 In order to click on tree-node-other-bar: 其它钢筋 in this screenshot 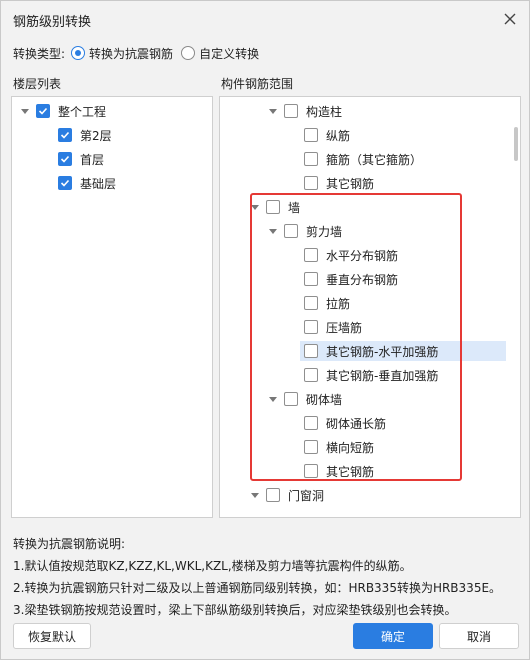, I will do `click(339, 183)`.